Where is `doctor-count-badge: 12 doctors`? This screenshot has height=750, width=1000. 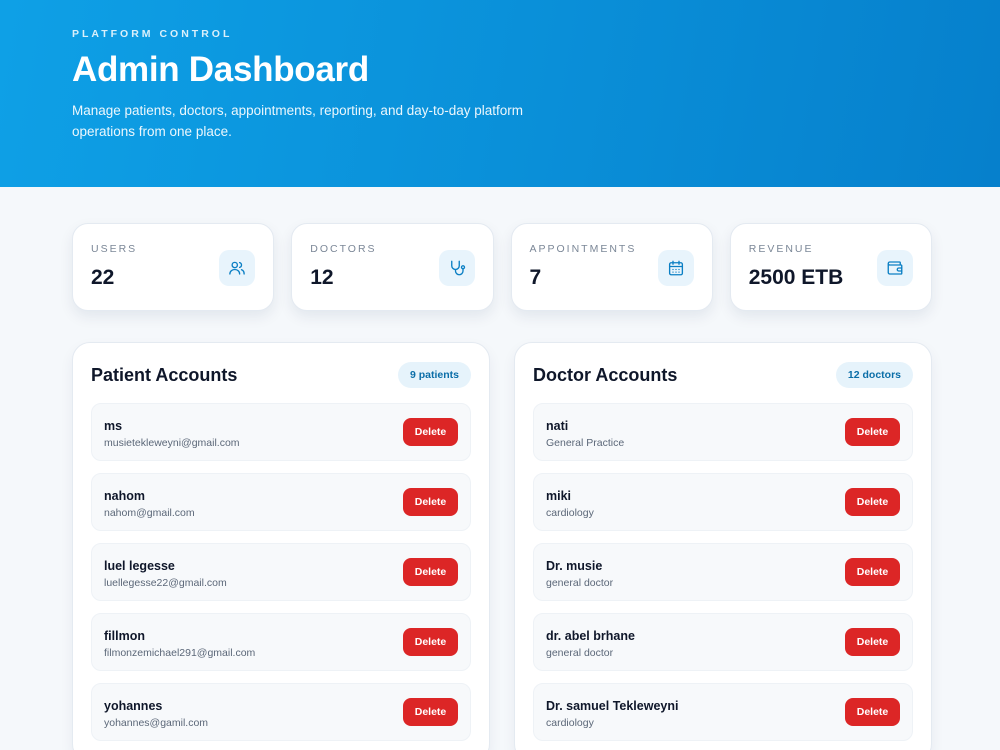 doctor-count-badge: 12 doctors is located at coordinates (874, 375).